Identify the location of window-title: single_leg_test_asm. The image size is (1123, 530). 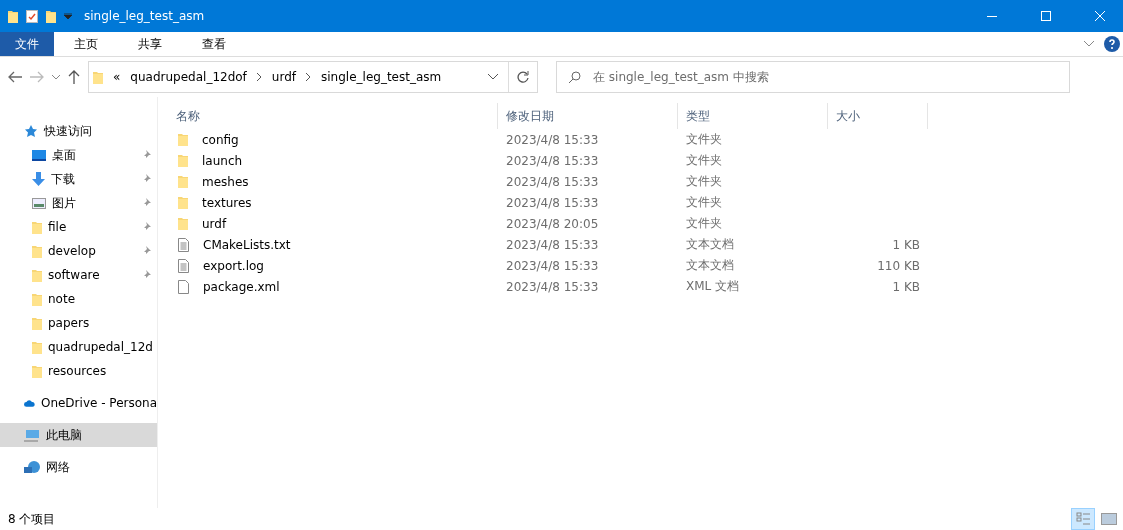
(145, 16).